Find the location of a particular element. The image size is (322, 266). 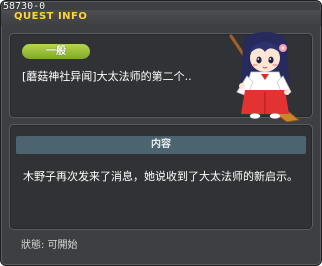

quest-name: [蘑菇神社异闻]大太法师的第二个.. is located at coordinates (107, 76).